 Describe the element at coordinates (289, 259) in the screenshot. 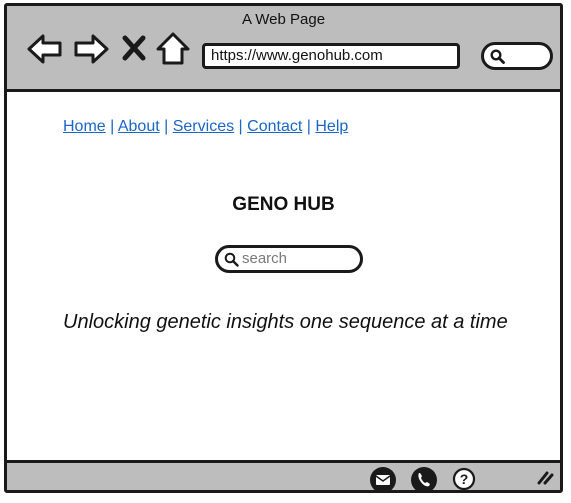

I see `site-search-input: search` at that location.